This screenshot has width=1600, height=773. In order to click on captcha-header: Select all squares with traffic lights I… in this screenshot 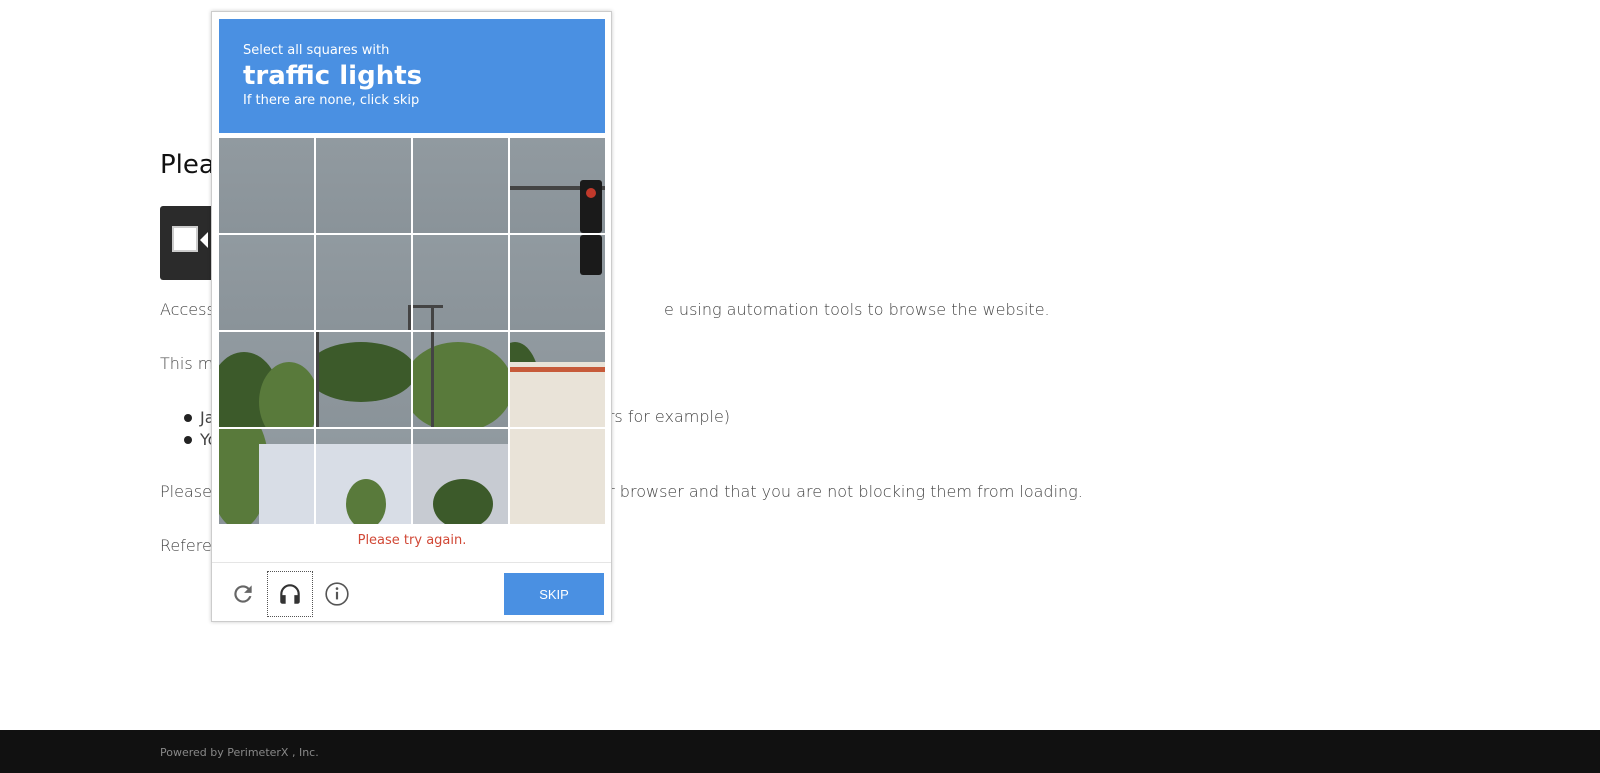, I will do `click(412, 76)`.